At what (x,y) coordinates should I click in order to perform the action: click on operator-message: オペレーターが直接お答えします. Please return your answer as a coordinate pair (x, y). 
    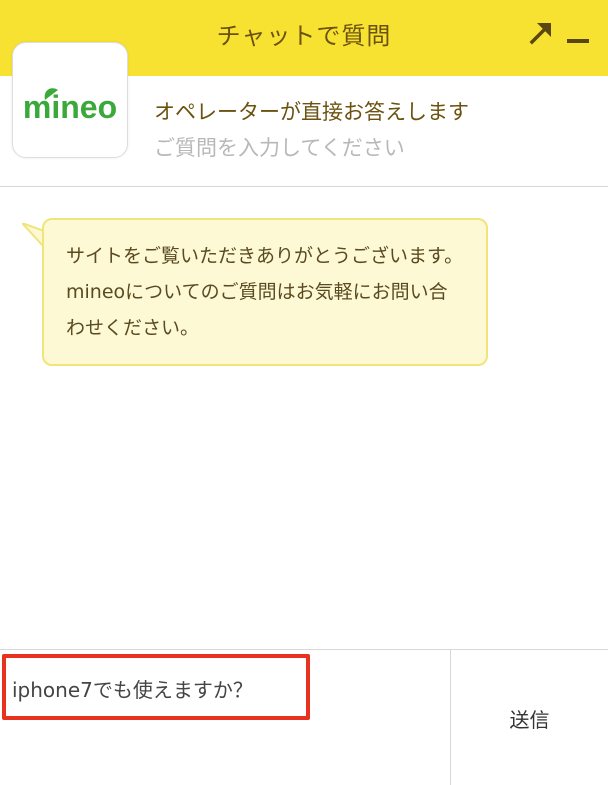
    Looking at the image, I should click on (311, 112).